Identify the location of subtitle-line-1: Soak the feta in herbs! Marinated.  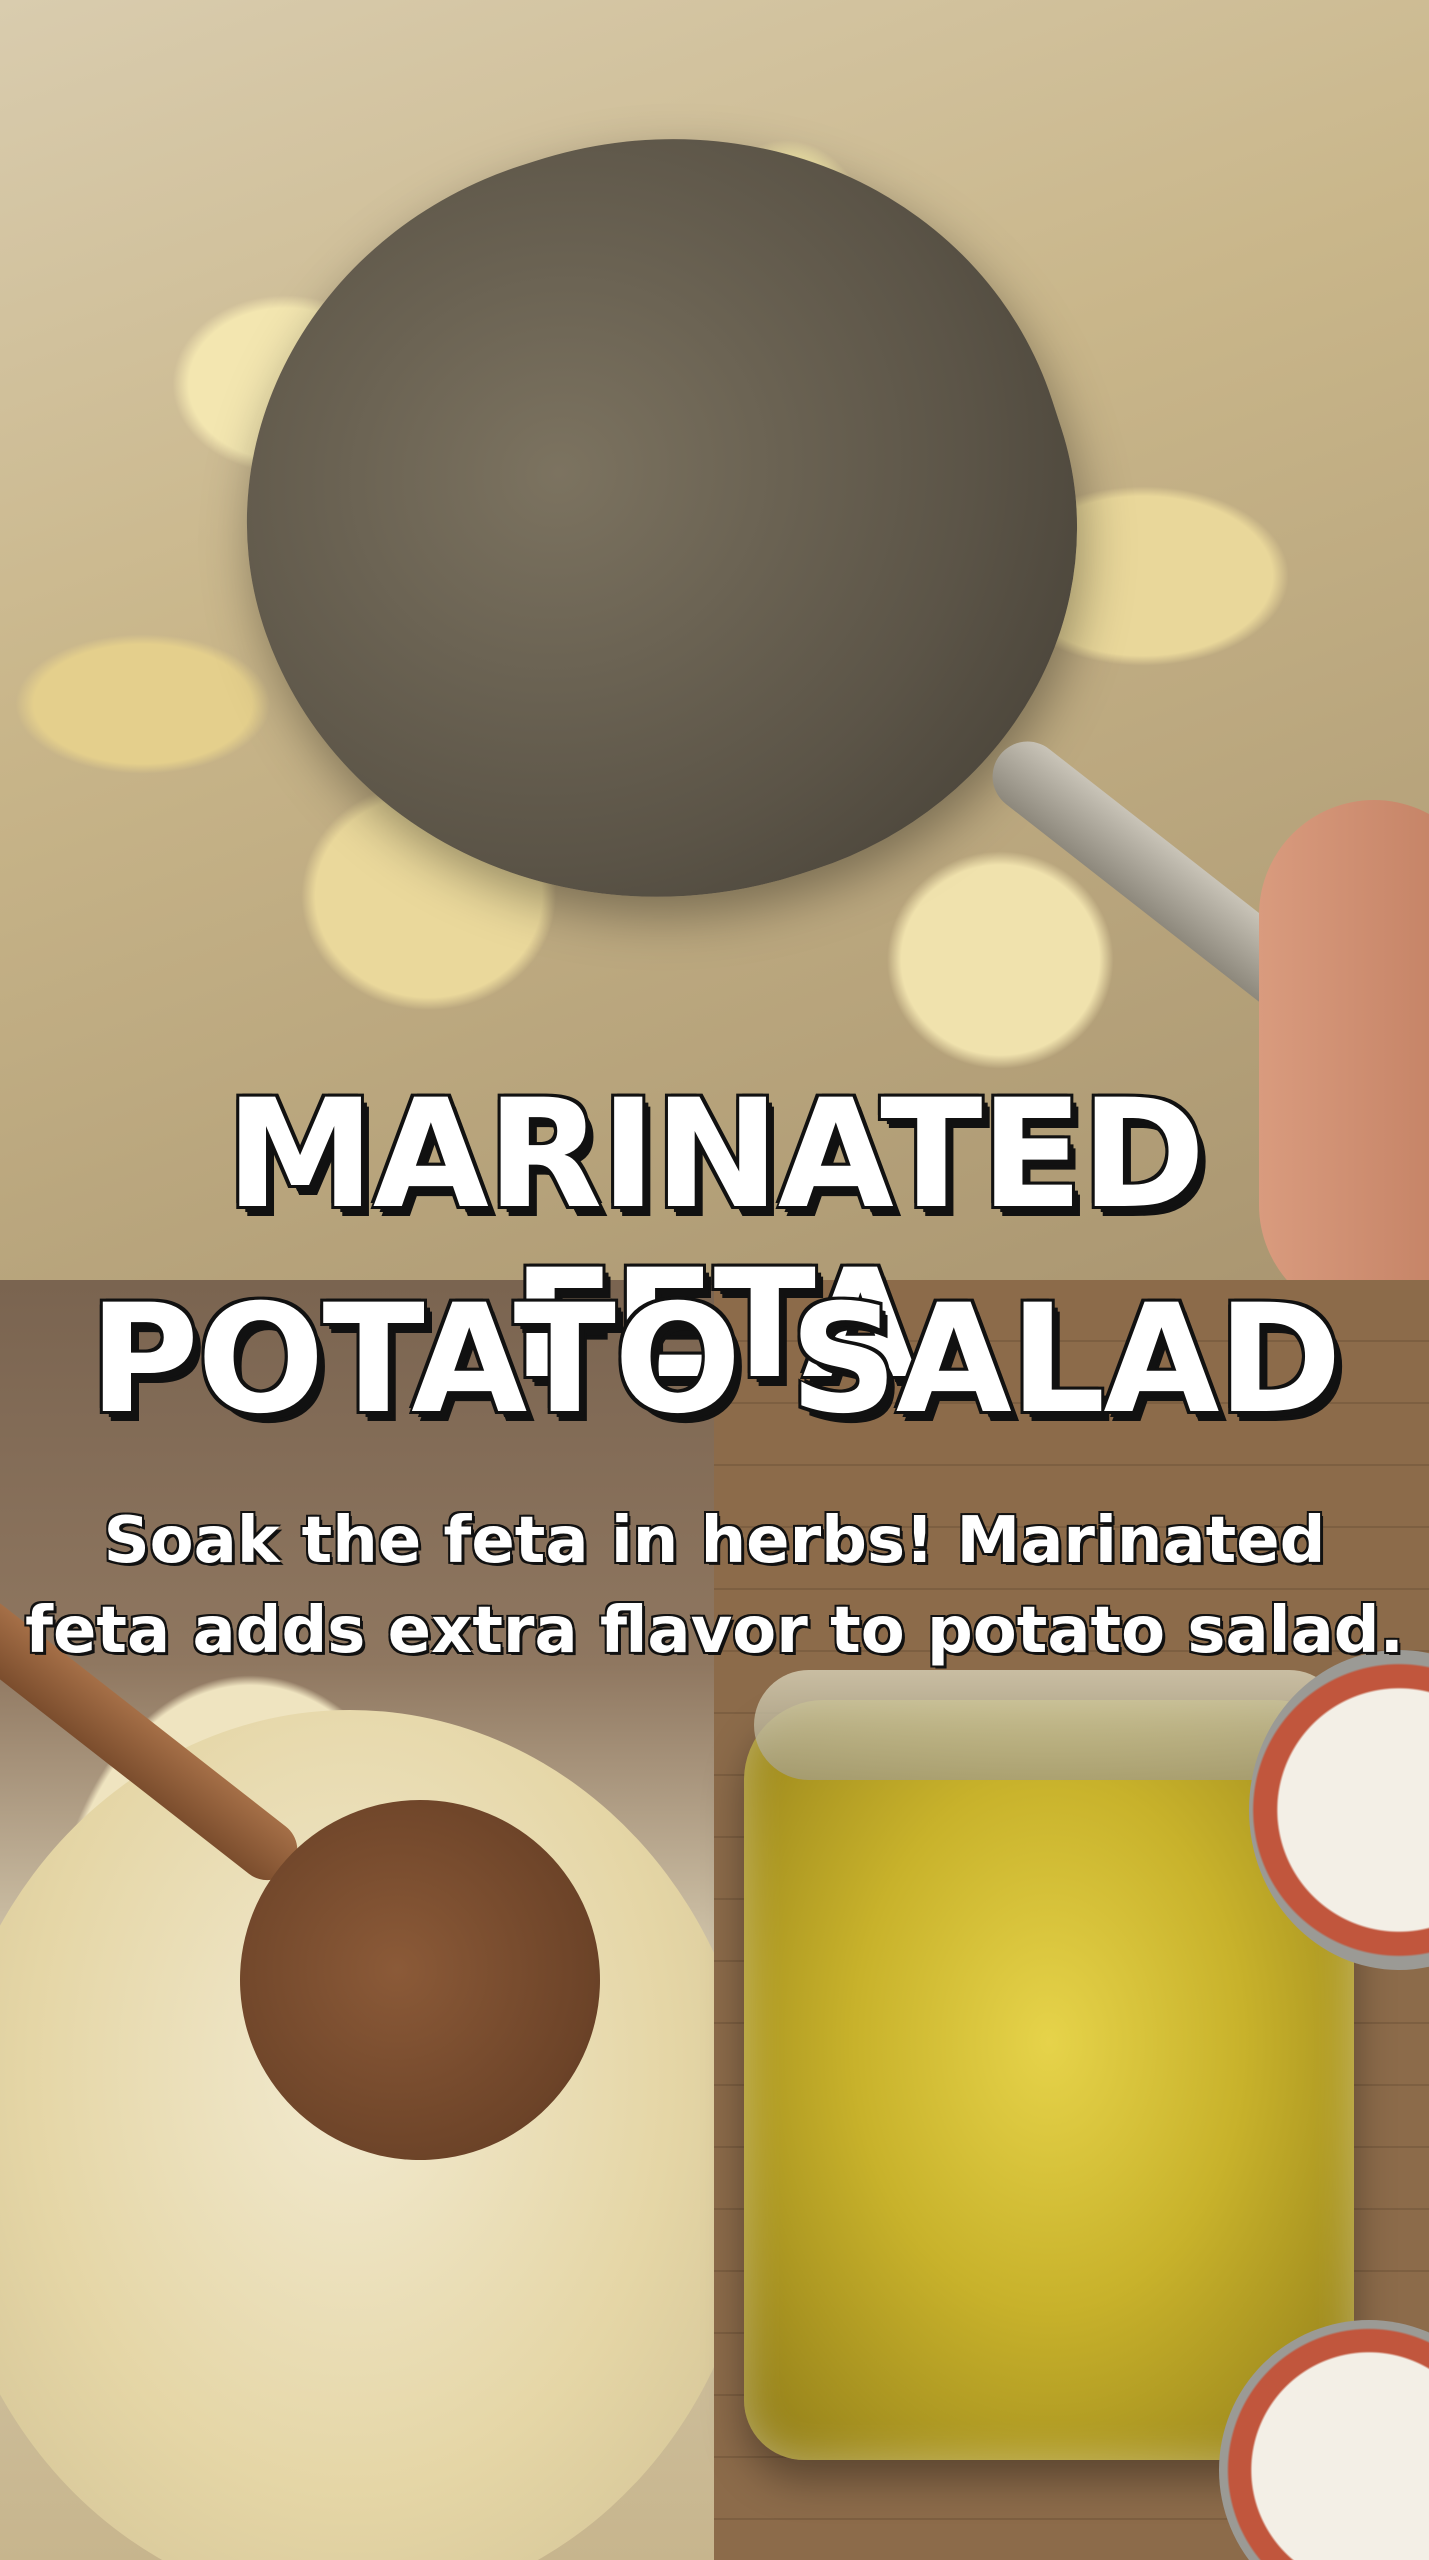
(714, 1541).